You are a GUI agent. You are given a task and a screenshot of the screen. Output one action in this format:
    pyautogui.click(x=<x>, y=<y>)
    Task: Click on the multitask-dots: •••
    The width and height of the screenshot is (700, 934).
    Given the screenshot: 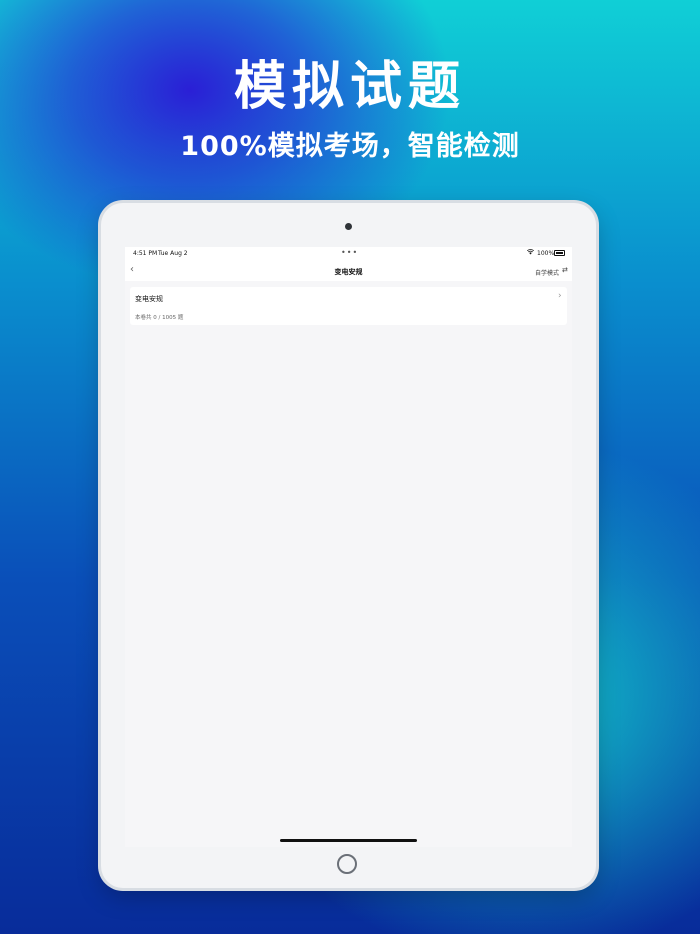 What is the action you would take?
    pyautogui.click(x=349, y=252)
    